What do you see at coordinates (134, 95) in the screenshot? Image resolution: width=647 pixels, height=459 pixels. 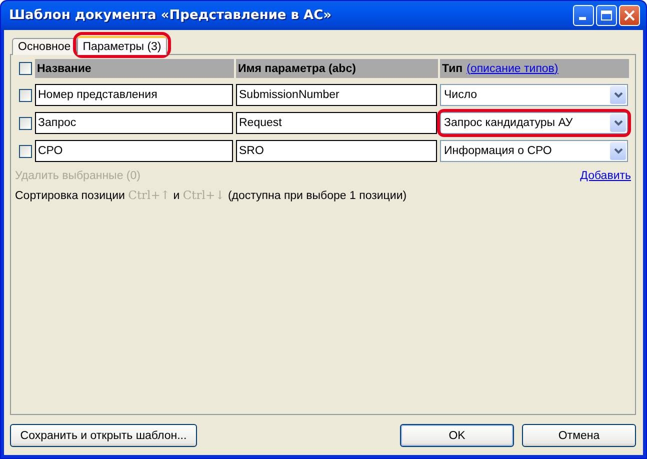 I see `name-input-field: Номер представления` at bounding box center [134, 95].